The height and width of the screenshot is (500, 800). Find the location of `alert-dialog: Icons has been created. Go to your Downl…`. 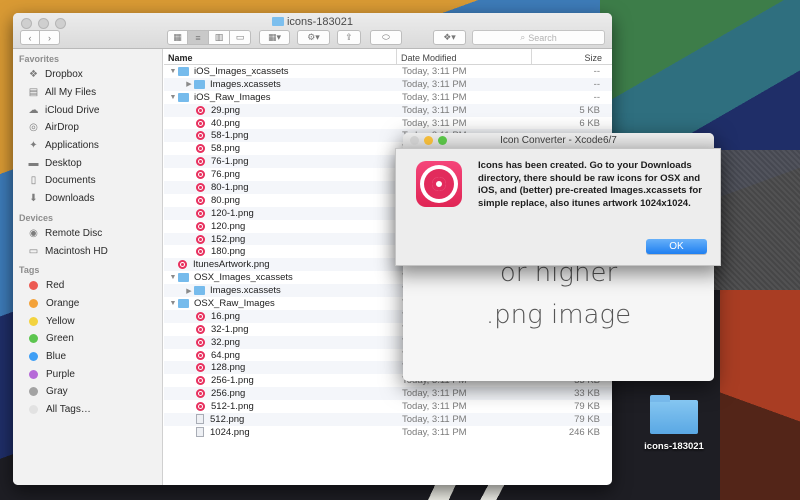

alert-dialog: Icons has been created. Go to your Downl… is located at coordinates (558, 207).